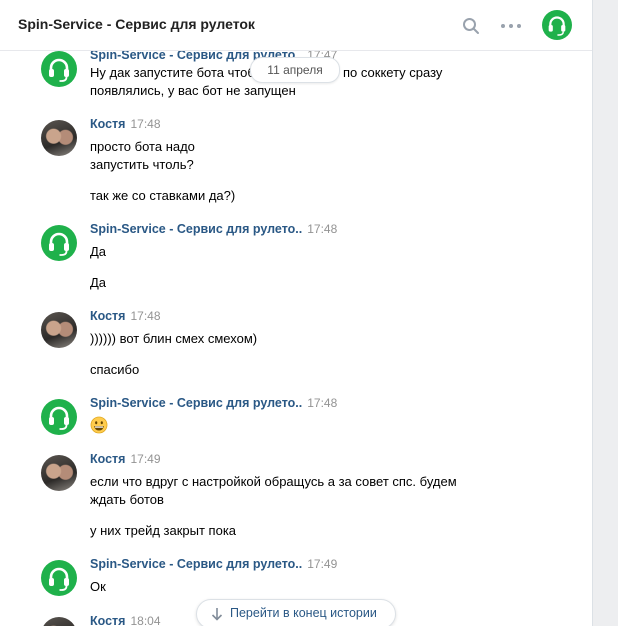  What do you see at coordinates (115, 369) in the screenshot?
I see `message-text: спасибо` at bounding box center [115, 369].